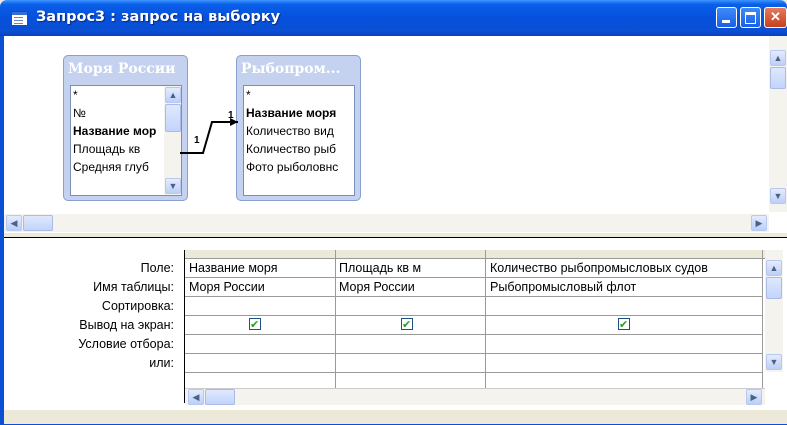 Image resolution: width=787 pixels, height=425 pixels. Describe the element at coordinates (624, 268) in the screenshot. I see `field-cell: Количество рыбопромысловых судов` at that location.